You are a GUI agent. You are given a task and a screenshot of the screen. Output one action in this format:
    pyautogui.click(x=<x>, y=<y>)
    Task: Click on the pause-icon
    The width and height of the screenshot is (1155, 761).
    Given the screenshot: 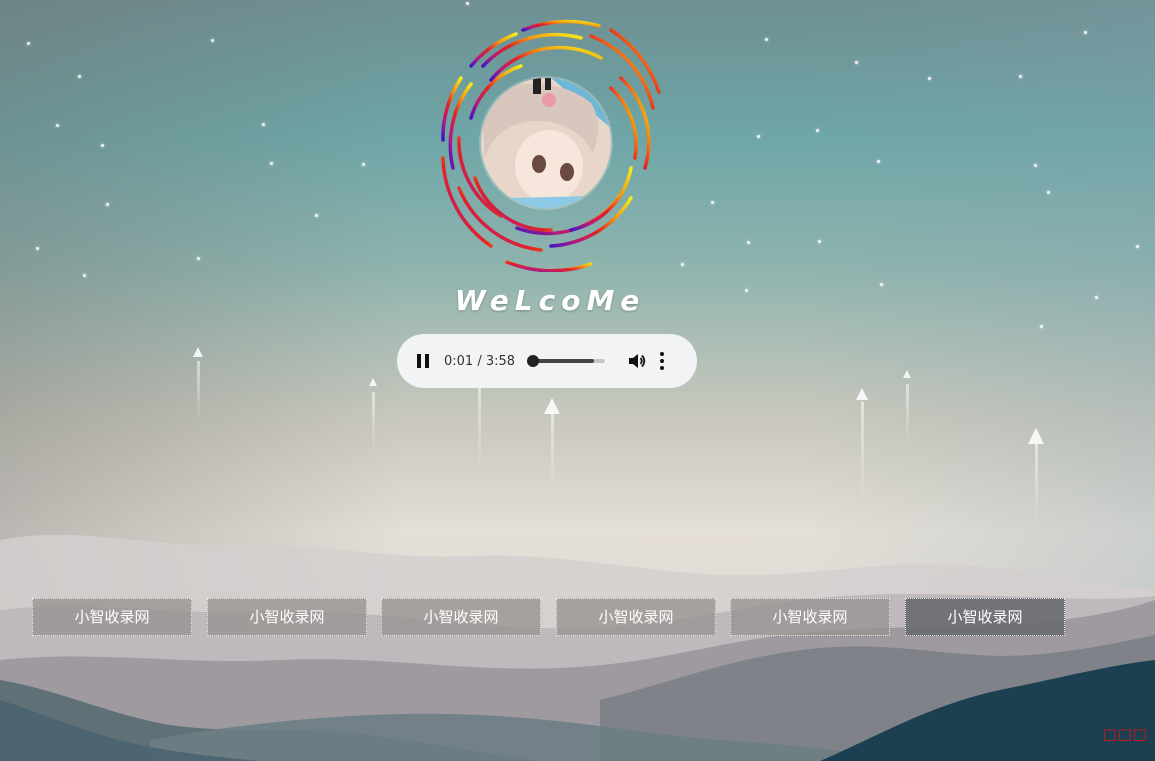 What is the action you would take?
    pyautogui.click(x=419, y=361)
    